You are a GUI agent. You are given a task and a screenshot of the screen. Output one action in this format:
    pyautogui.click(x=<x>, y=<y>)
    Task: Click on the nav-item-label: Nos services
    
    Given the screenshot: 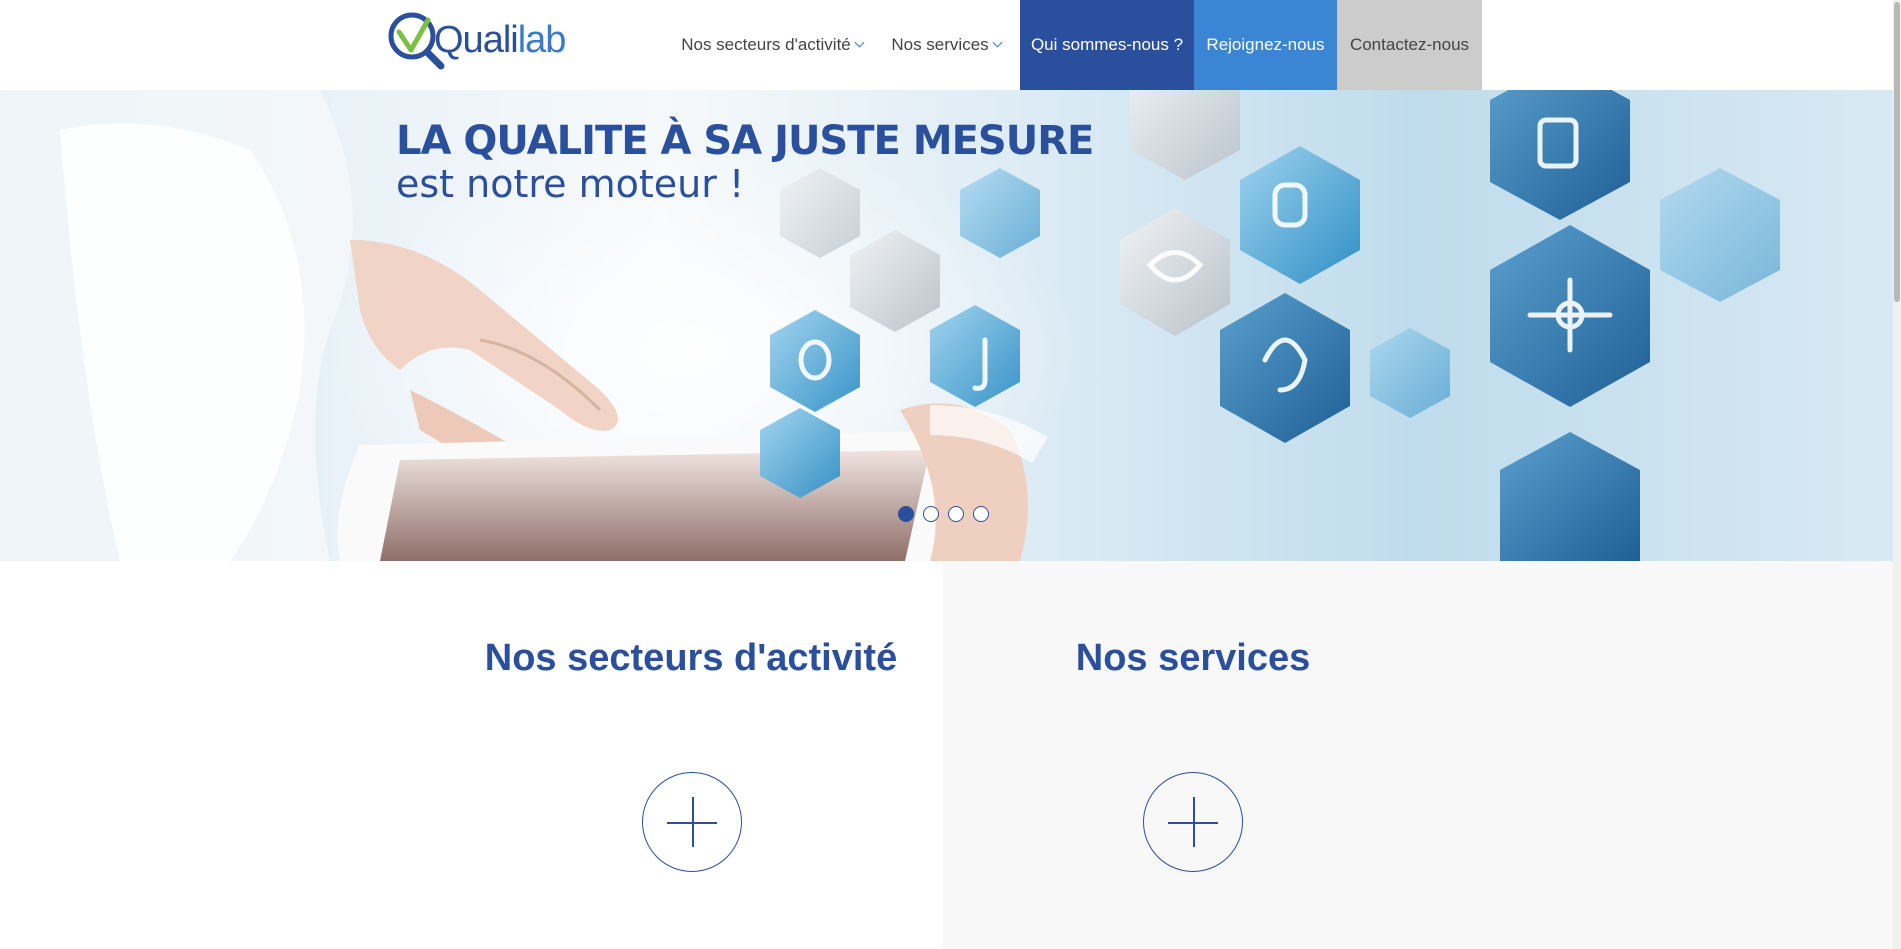 What is the action you would take?
    pyautogui.click(x=940, y=44)
    